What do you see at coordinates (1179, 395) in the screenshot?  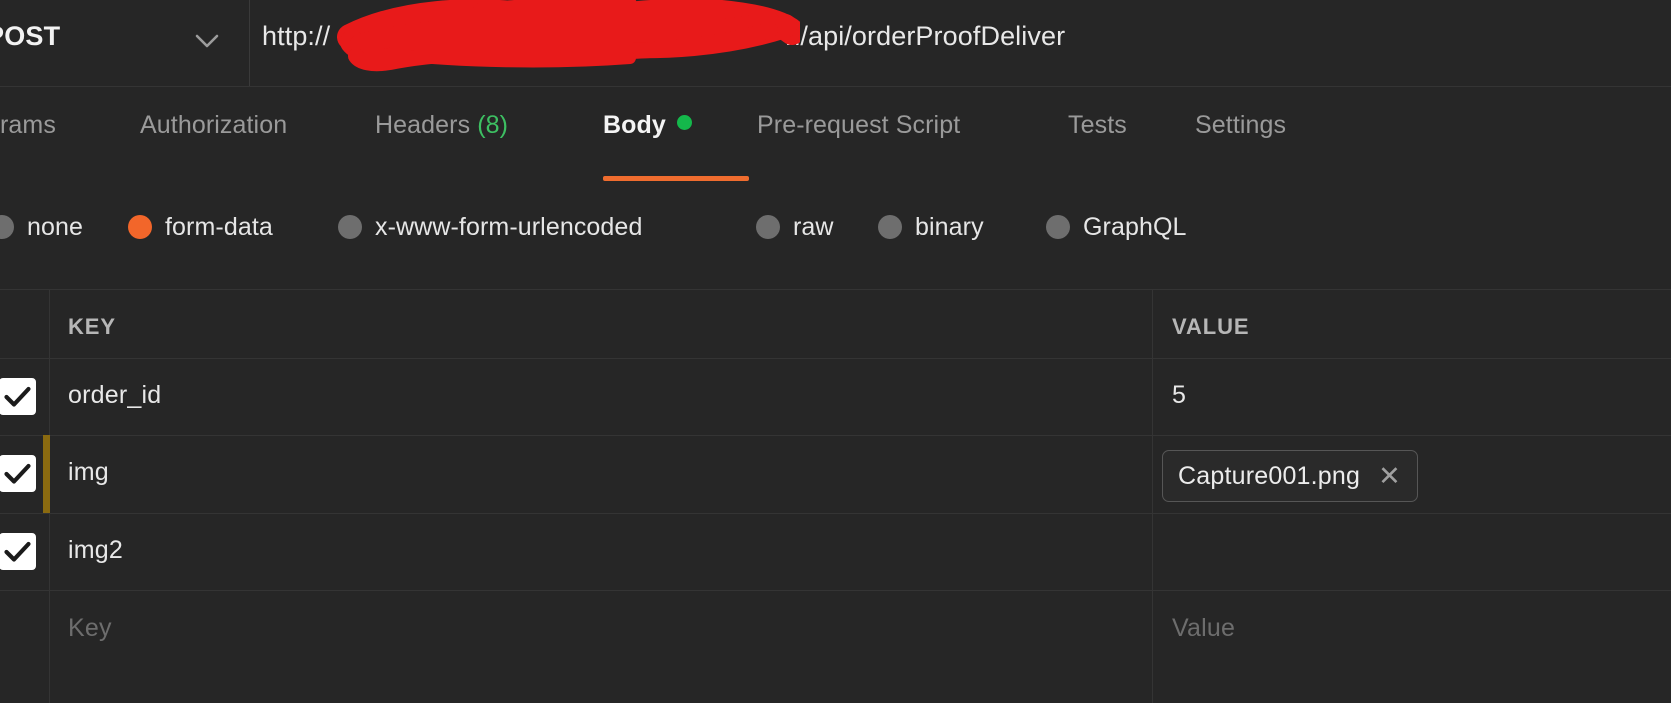 I see `row-value-input: 5` at bounding box center [1179, 395].